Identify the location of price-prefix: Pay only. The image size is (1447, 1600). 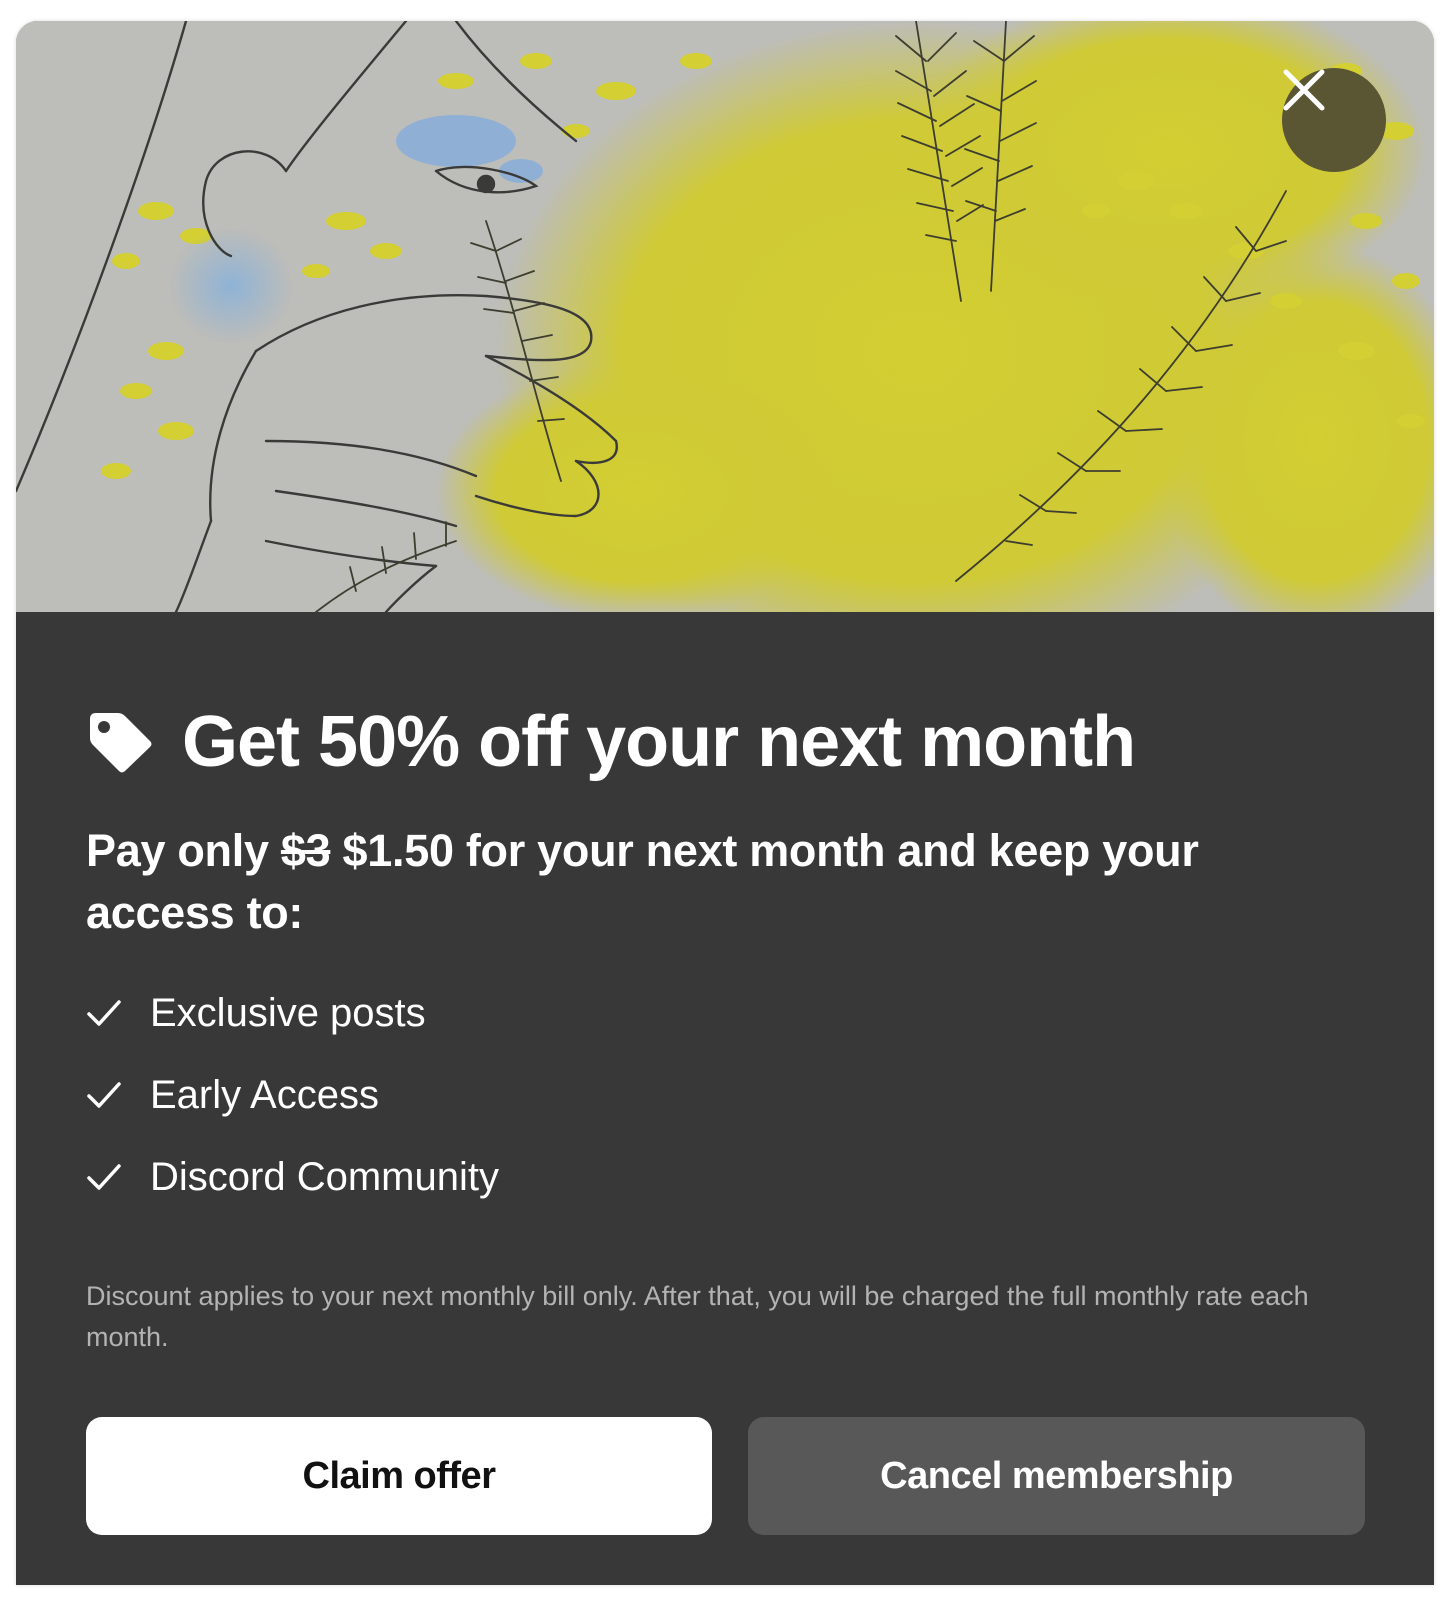
(183, 850).